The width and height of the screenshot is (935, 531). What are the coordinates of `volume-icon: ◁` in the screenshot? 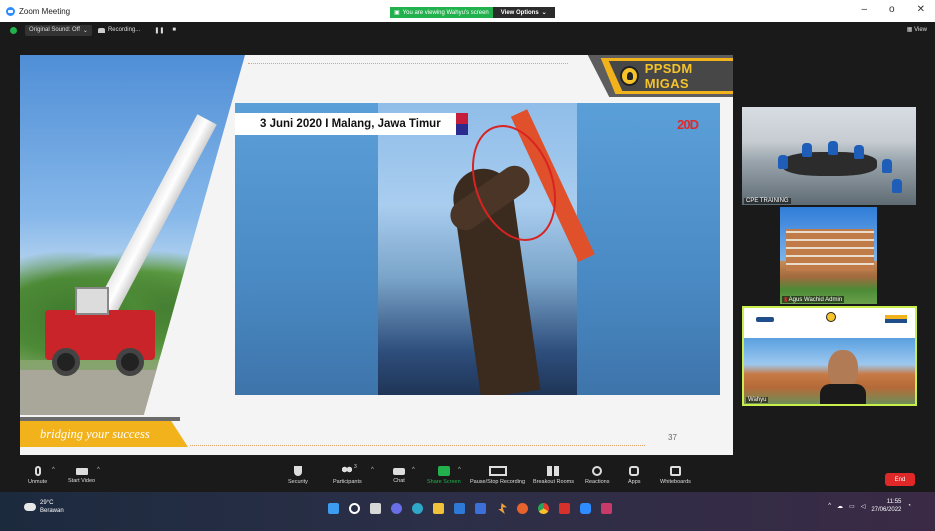 It's located at (863, 506).